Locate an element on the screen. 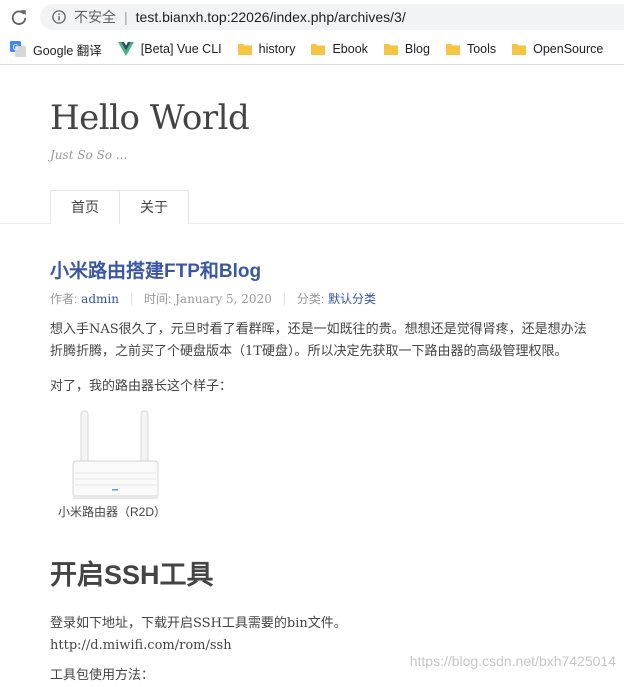 This screenshot has width=624, height=687. bookmark-folder-blog: Blog is located at coordinates (406, 49).